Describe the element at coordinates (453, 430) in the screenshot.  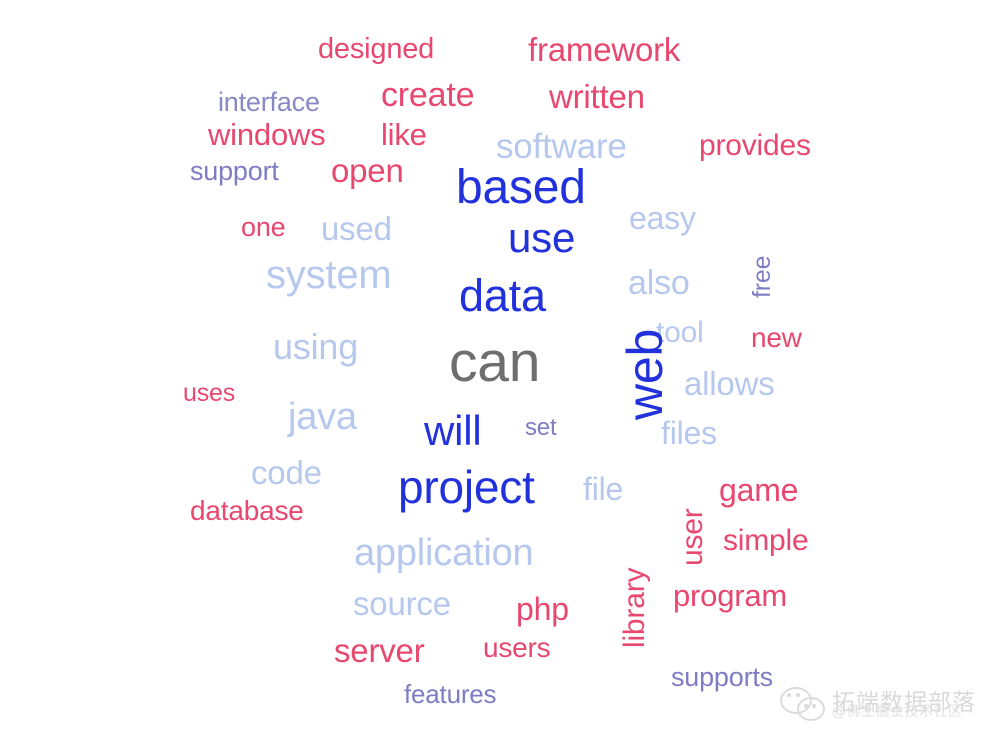
I see `cloud-word: will` at that location.